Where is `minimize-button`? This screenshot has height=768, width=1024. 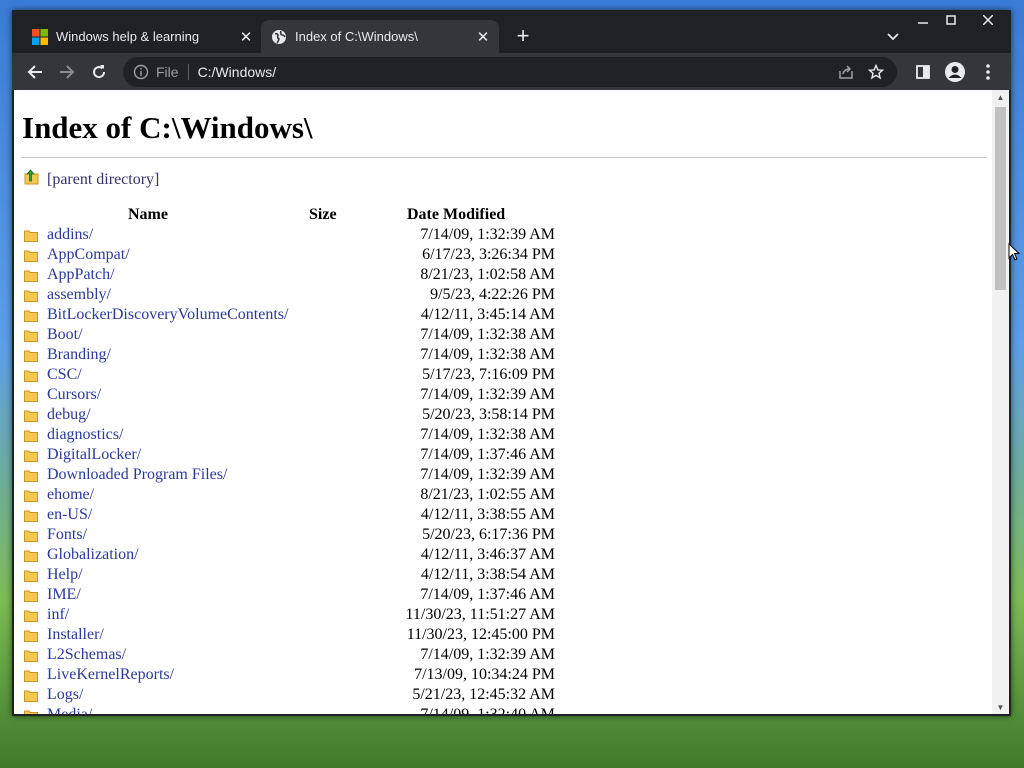
minimize-button is located at coordinates (923, 20).